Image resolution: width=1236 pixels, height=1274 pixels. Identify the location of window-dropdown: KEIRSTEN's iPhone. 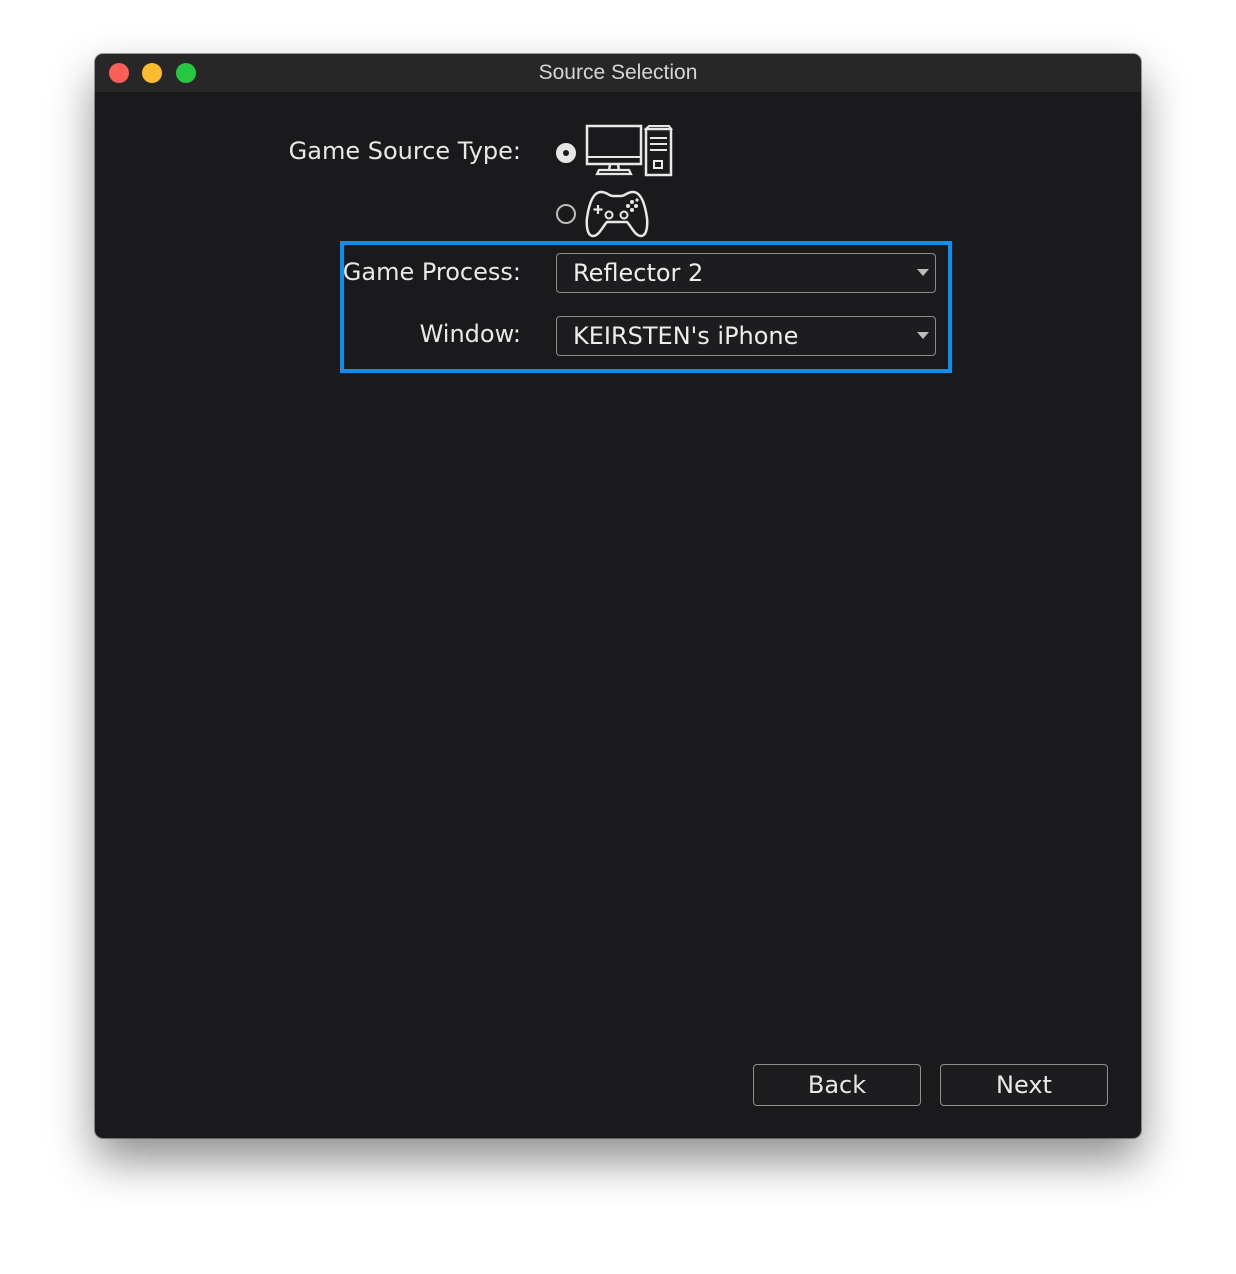
(746, 336).